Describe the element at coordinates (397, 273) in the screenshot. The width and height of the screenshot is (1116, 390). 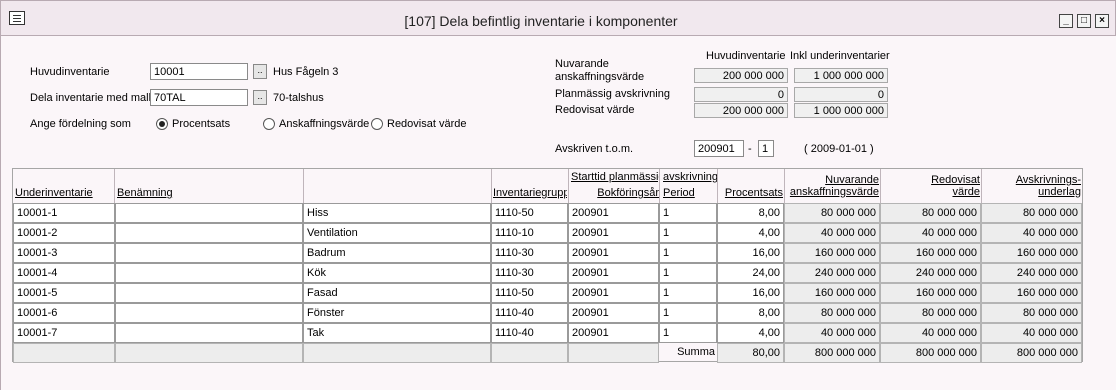
I see `cell-description: Kök` at that location.